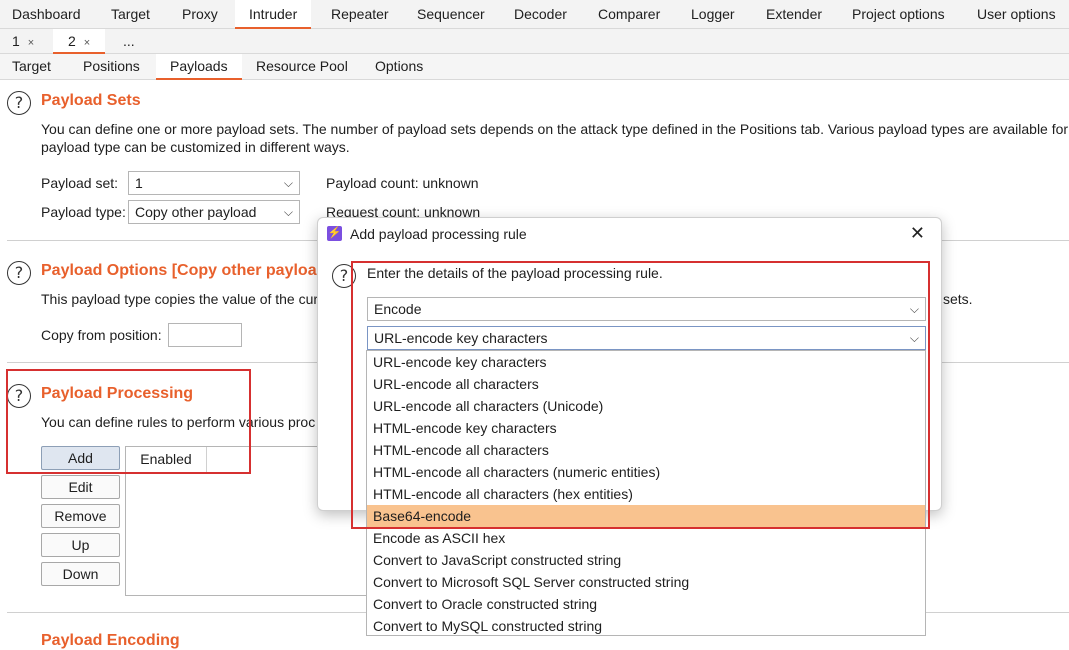  What do you see at coordinates (196, 212) in the screenshot?
I see `payload-type-value: Copy other payload` at bounding box center [196, 212].